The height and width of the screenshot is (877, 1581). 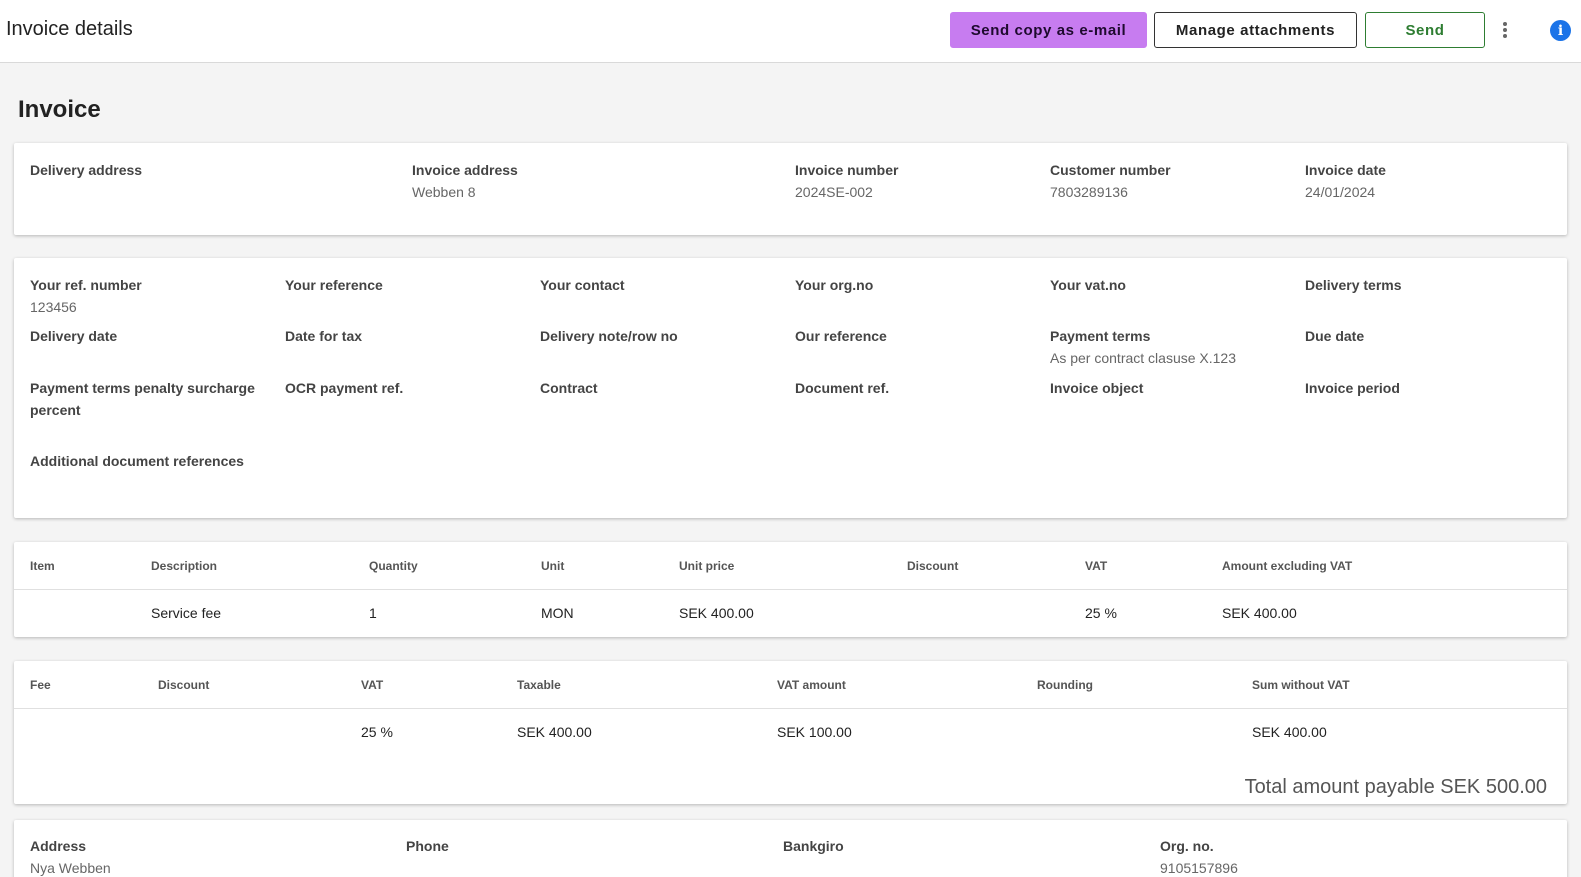 What do you see at coordinates (557, 613) in the screenshot?
I see `cell-unit: MON` at bounding box center [557, 613].